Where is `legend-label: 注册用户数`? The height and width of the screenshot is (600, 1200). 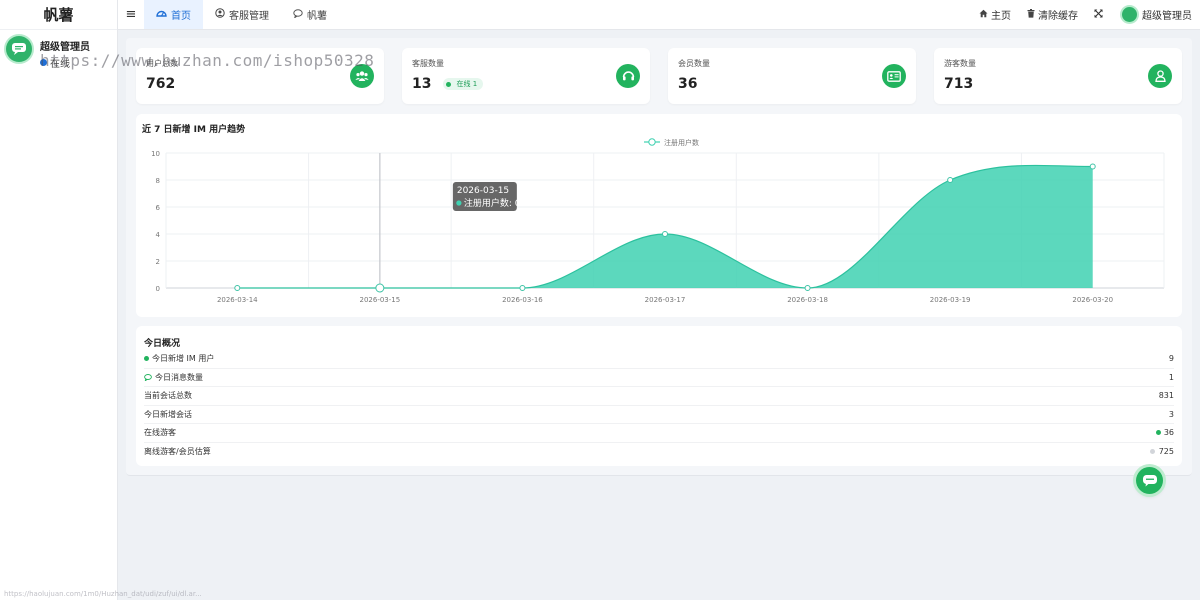
legend-label: 注册用户数 is located at coordinates (681, 142).